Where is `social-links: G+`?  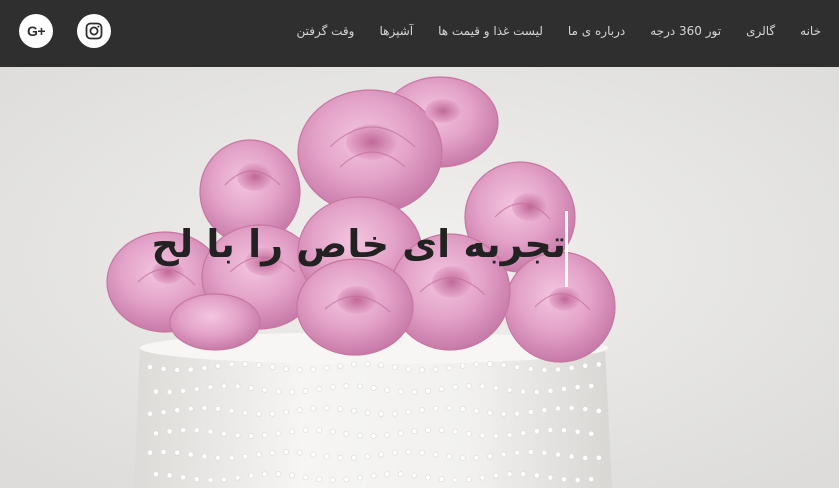
social-links: G+ is located at coordinates (65, 31).